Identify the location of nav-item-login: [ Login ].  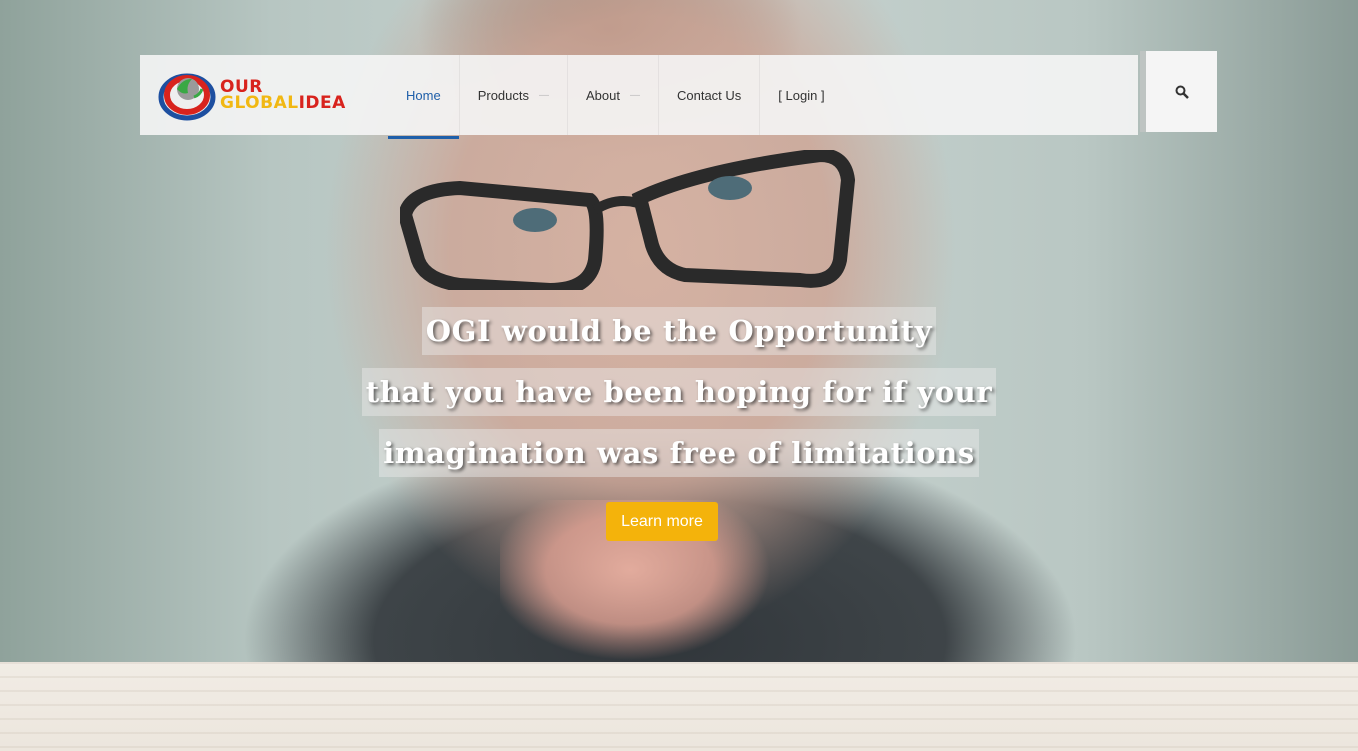
(801, 95).